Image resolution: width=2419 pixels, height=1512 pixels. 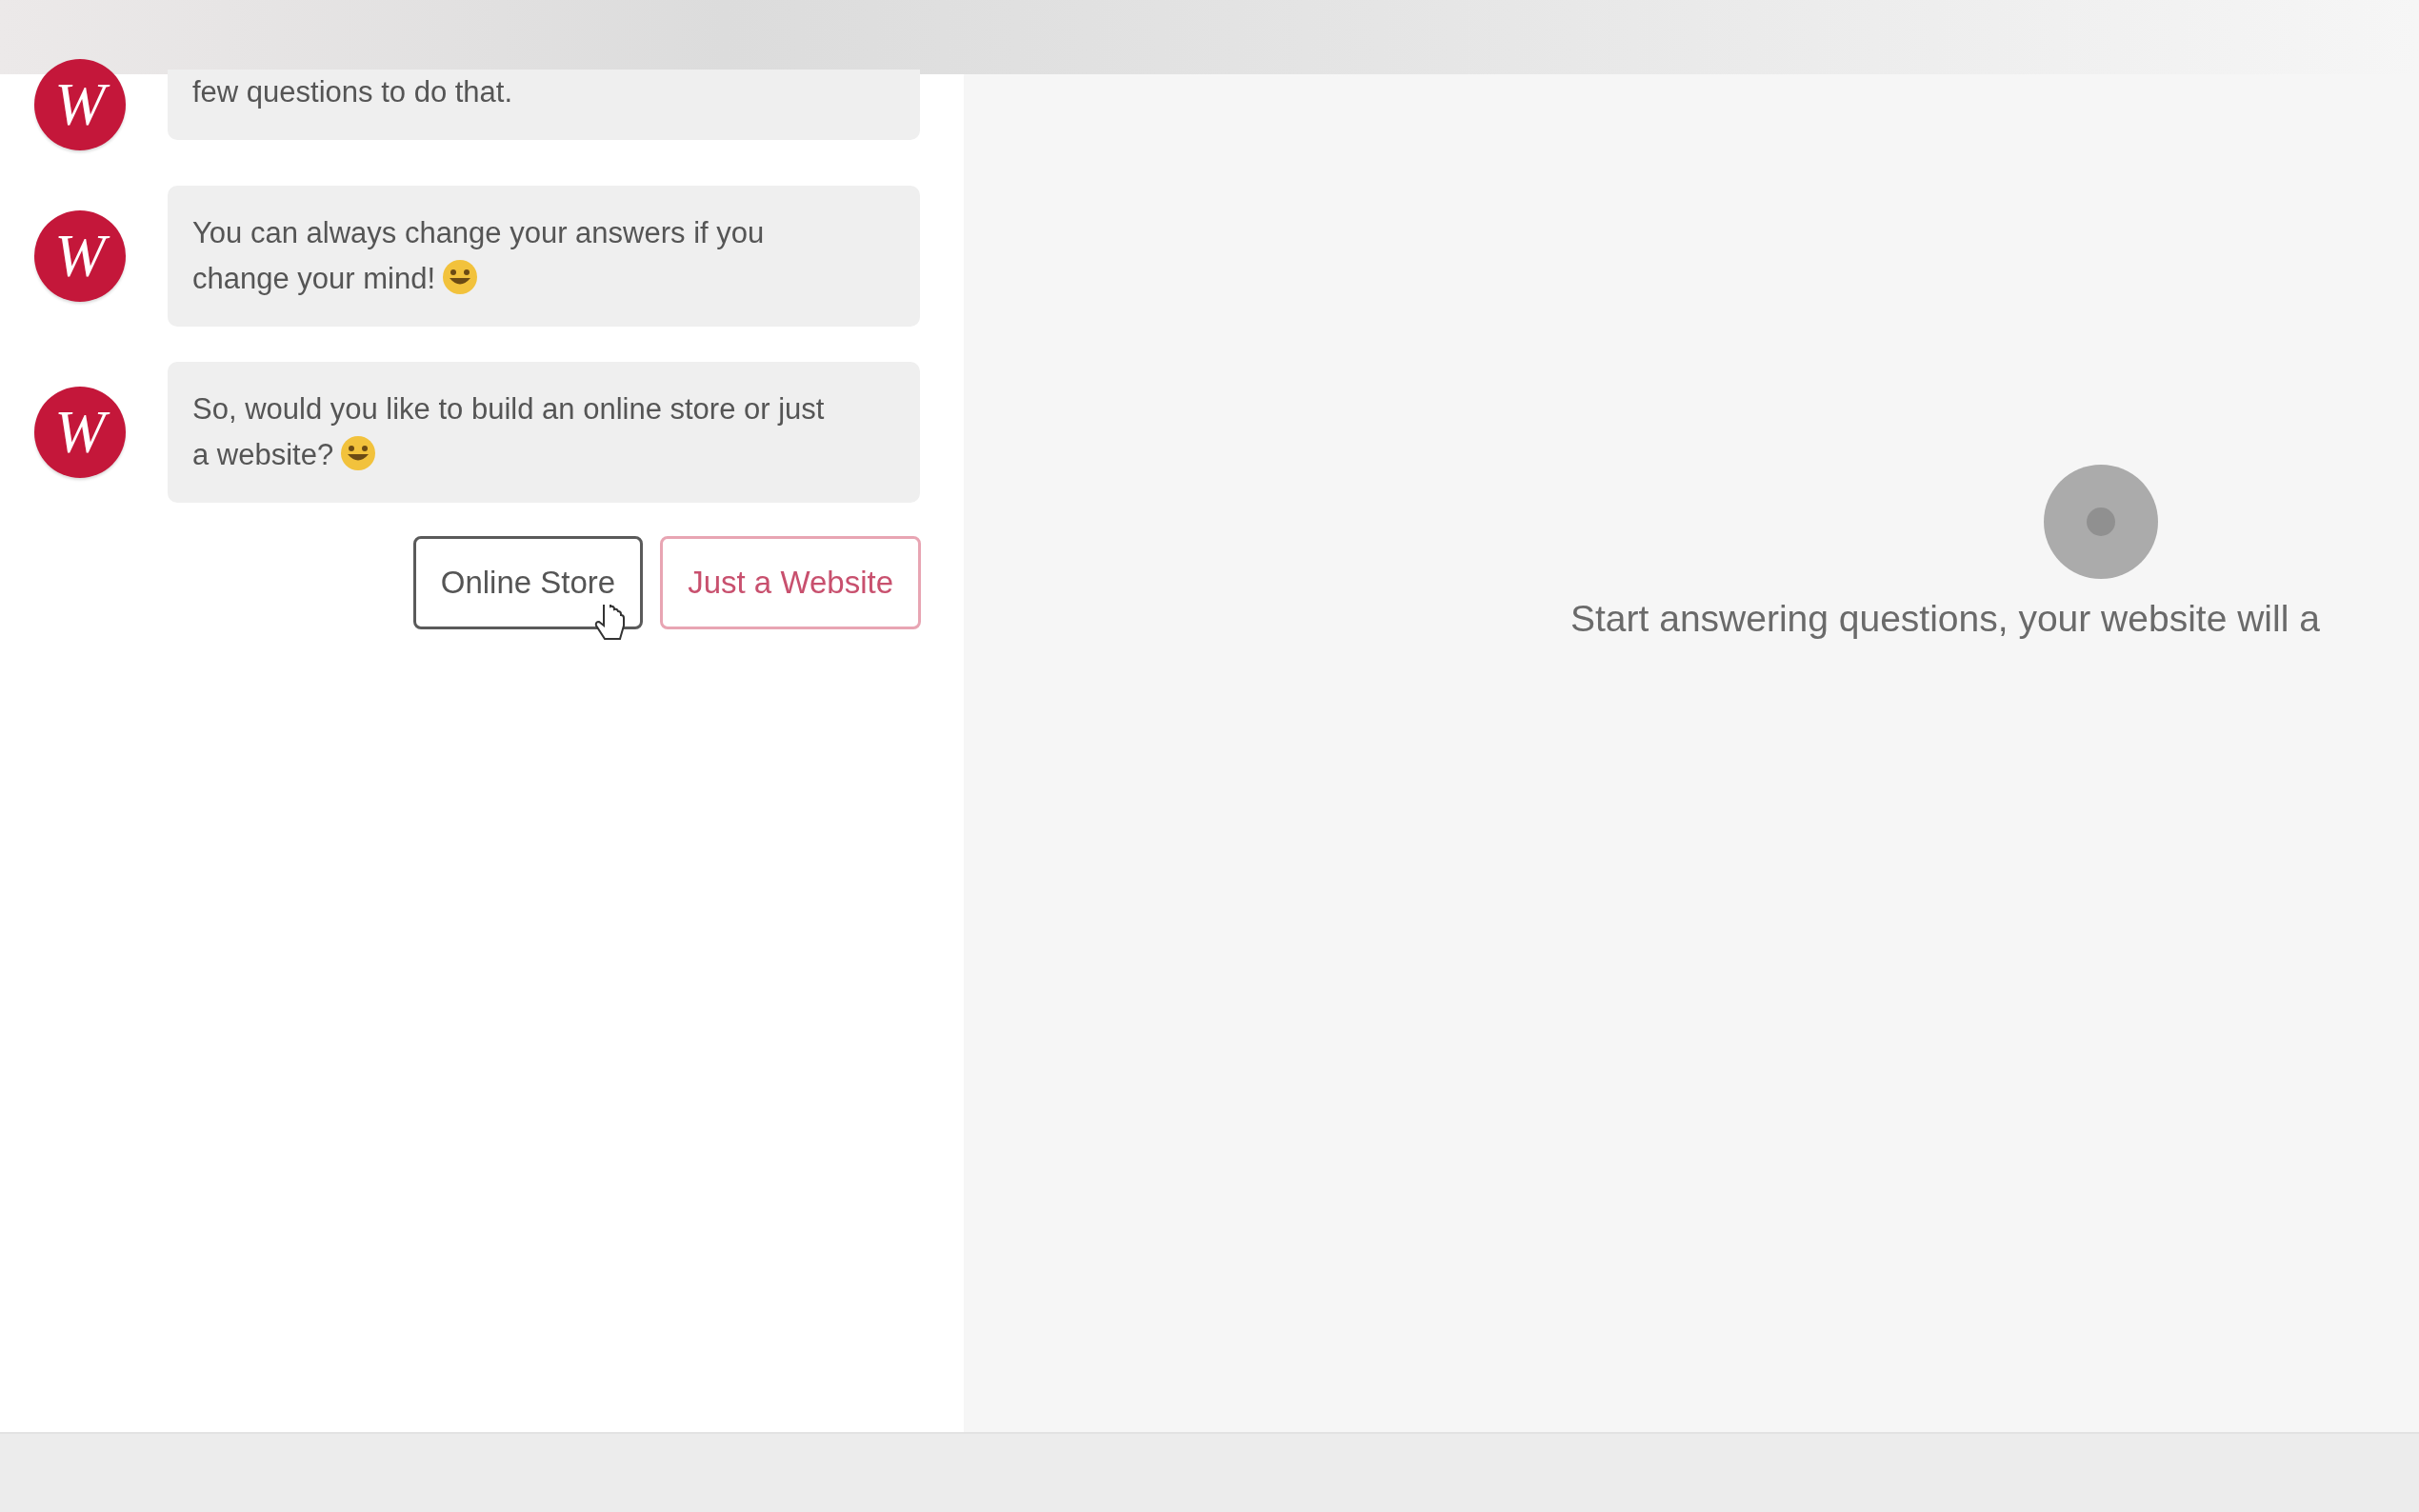 I want to click on message-text: few questions to do that., so click(x=352, y=92).